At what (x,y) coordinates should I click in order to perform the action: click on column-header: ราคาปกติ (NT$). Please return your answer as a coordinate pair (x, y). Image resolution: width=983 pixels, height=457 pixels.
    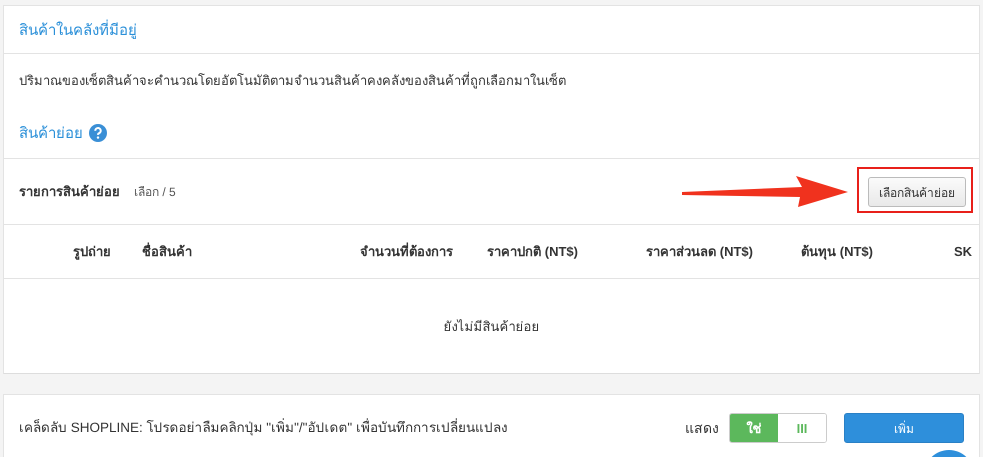
    Looking at the image, I should click on (532, 252).